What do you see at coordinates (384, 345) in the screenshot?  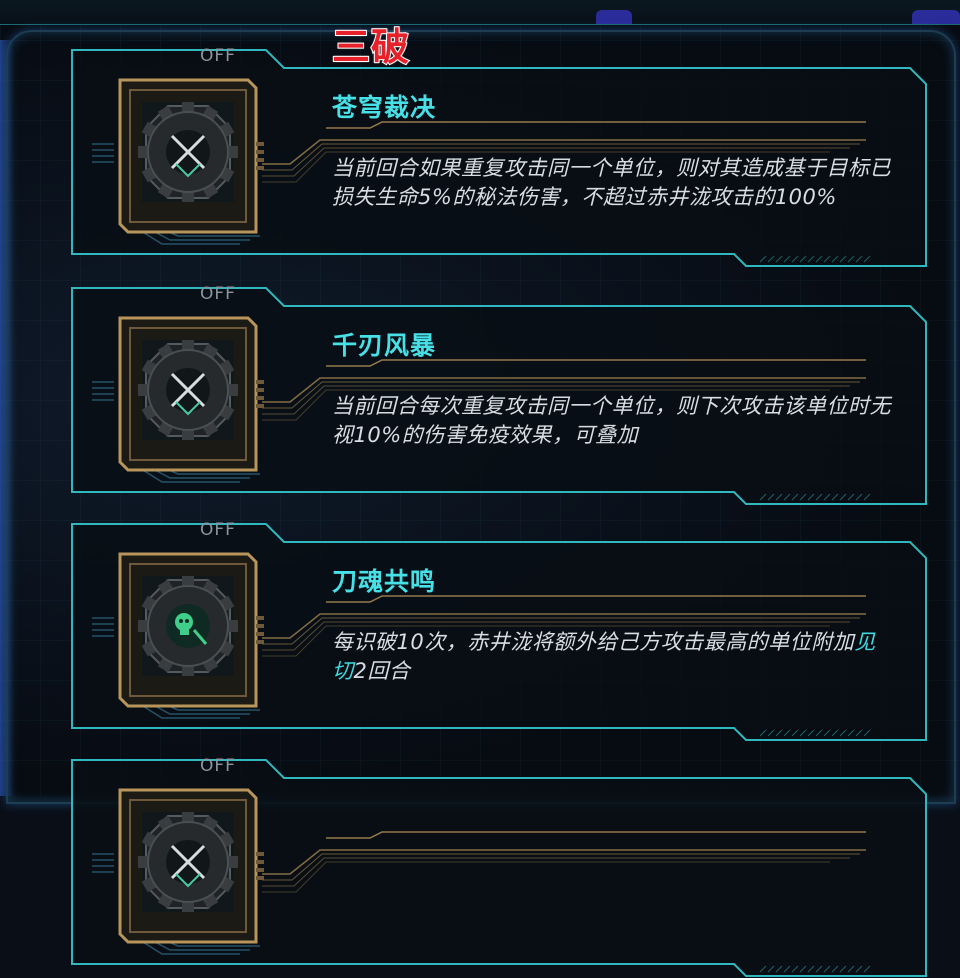 I see `skill-title: 千刃风暴` at bounding box center [384, 345].